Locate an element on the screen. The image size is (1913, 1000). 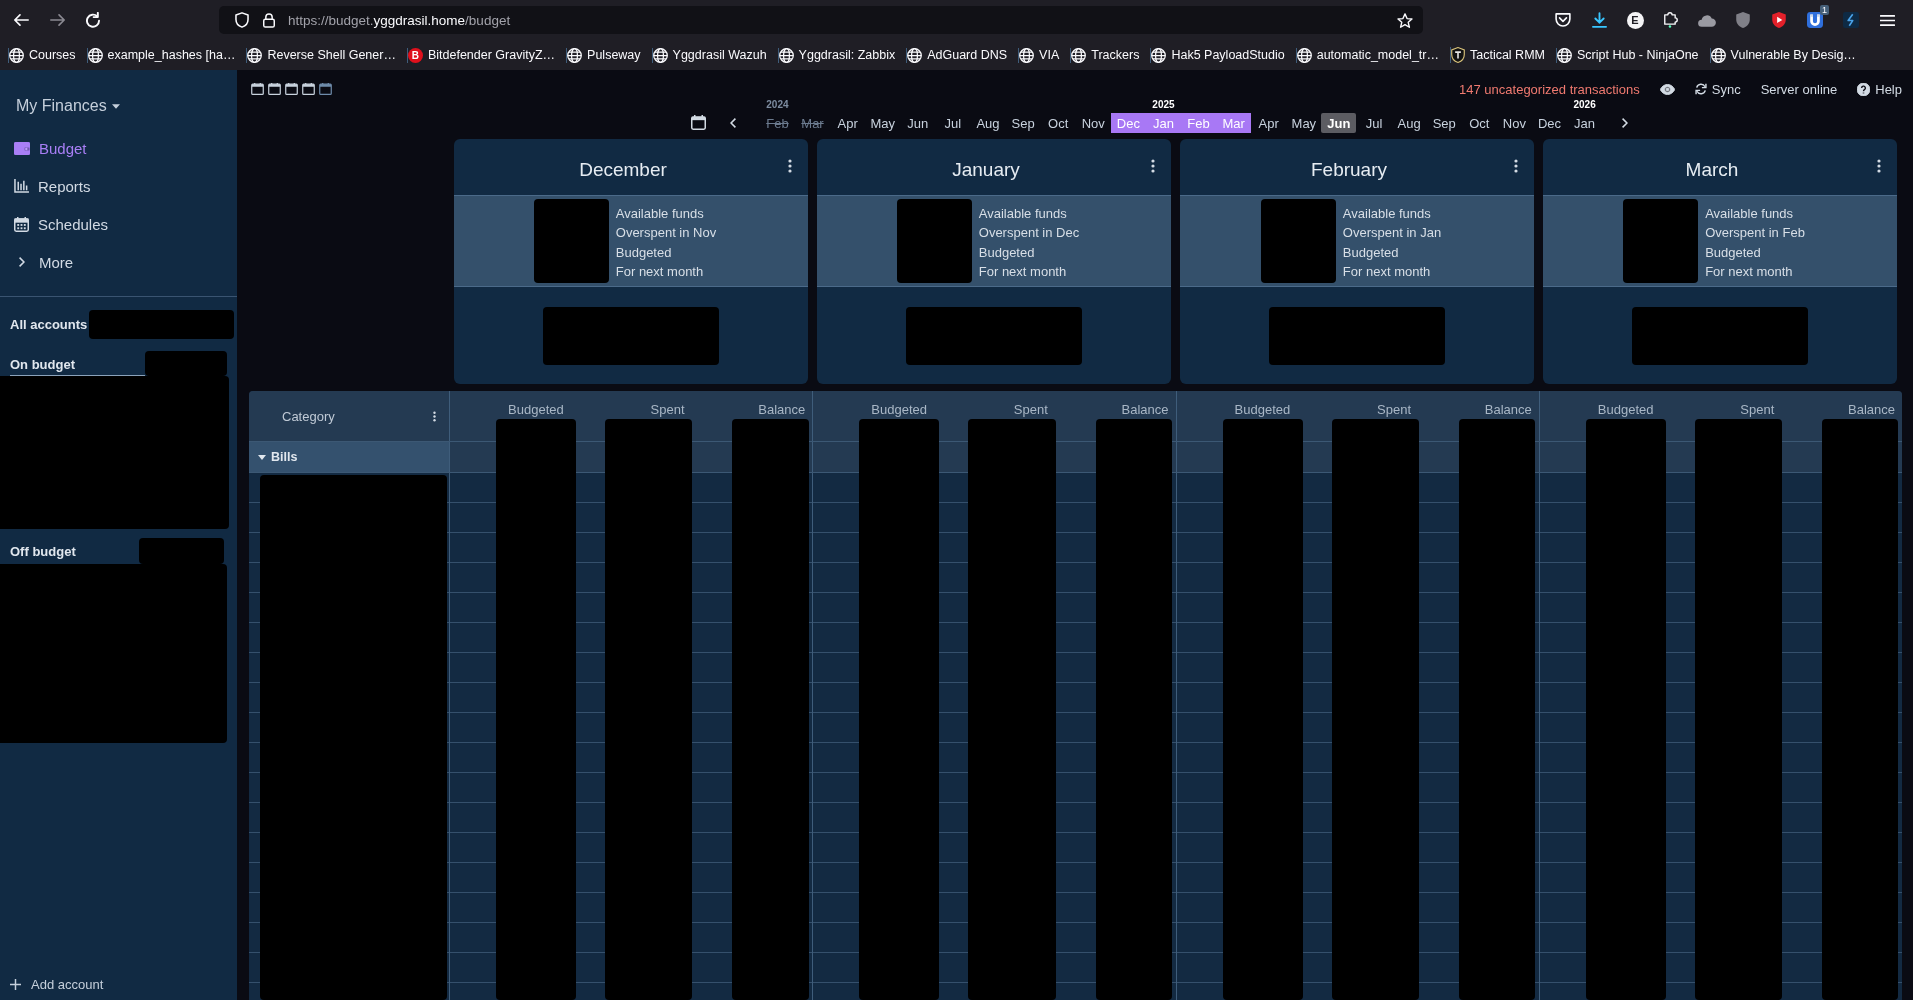
shield-icon is located at coordinates (242, 20).